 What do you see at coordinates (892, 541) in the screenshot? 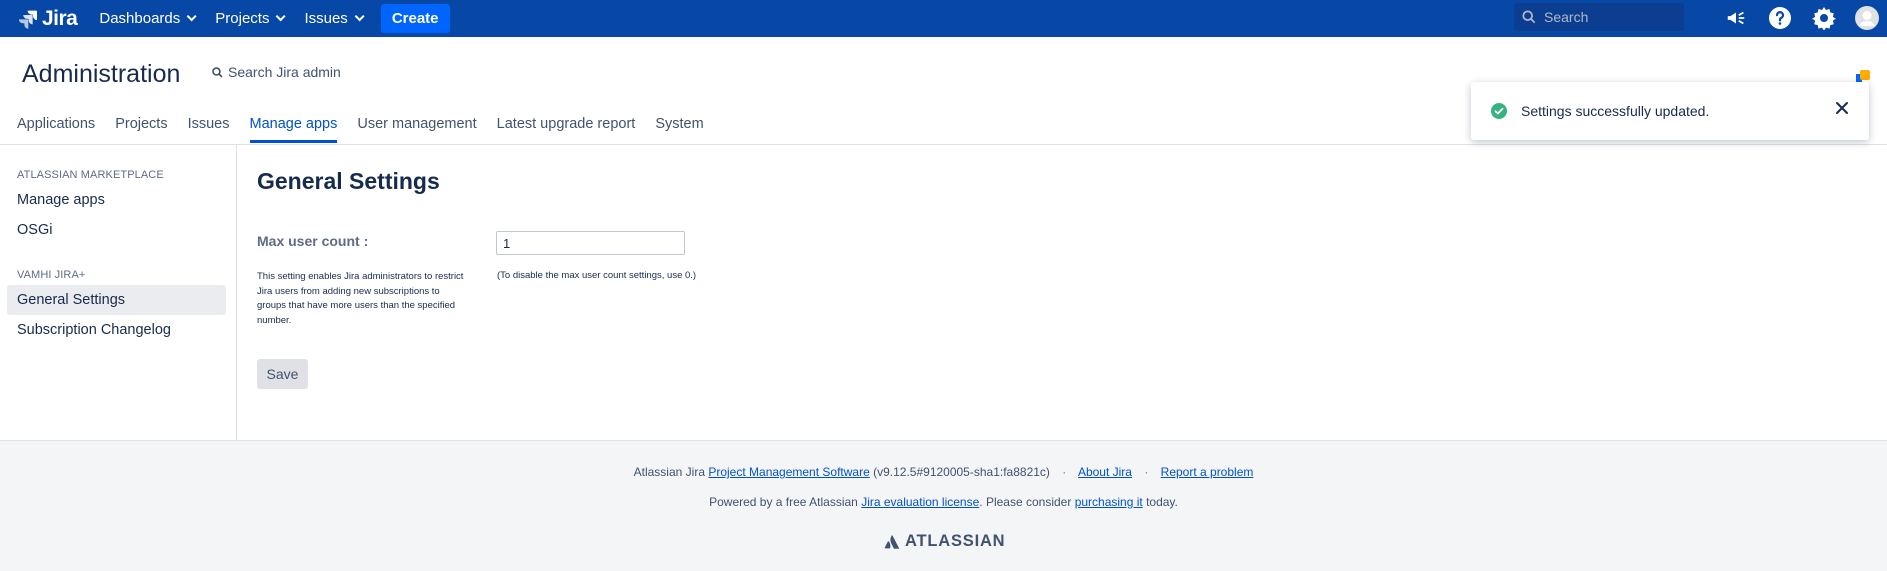
I see `atlassian-logo-icon` at bounding box center [892, 541].